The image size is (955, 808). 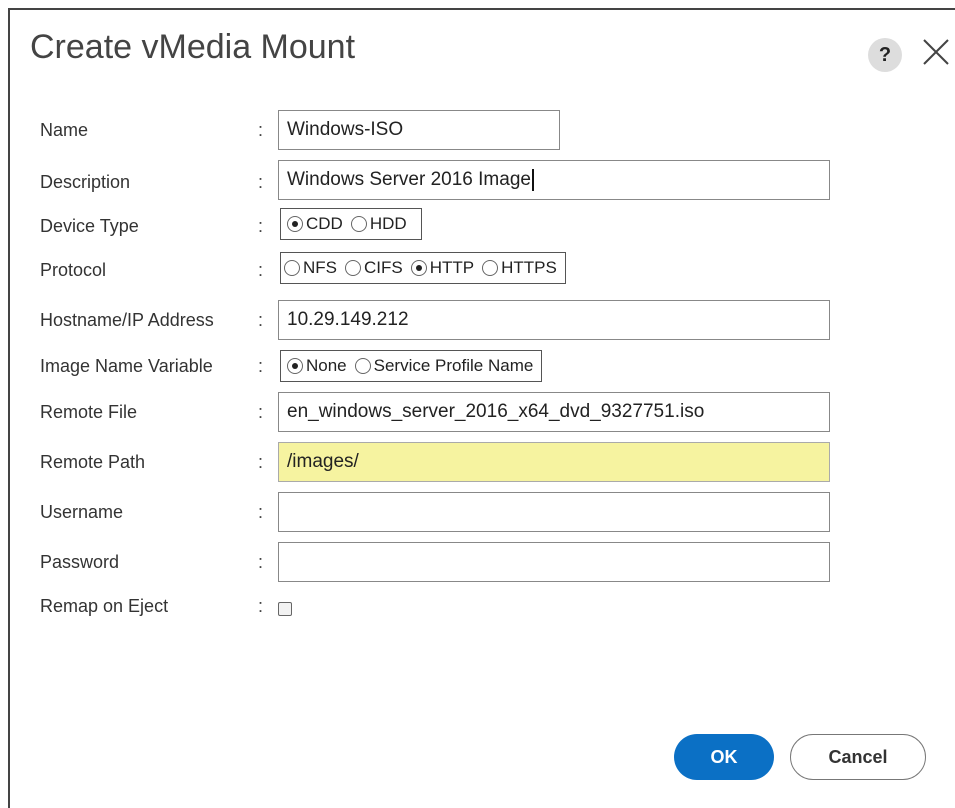 I want to click on hostname-field: 10.29.149.212, so click(x=554, y=320).